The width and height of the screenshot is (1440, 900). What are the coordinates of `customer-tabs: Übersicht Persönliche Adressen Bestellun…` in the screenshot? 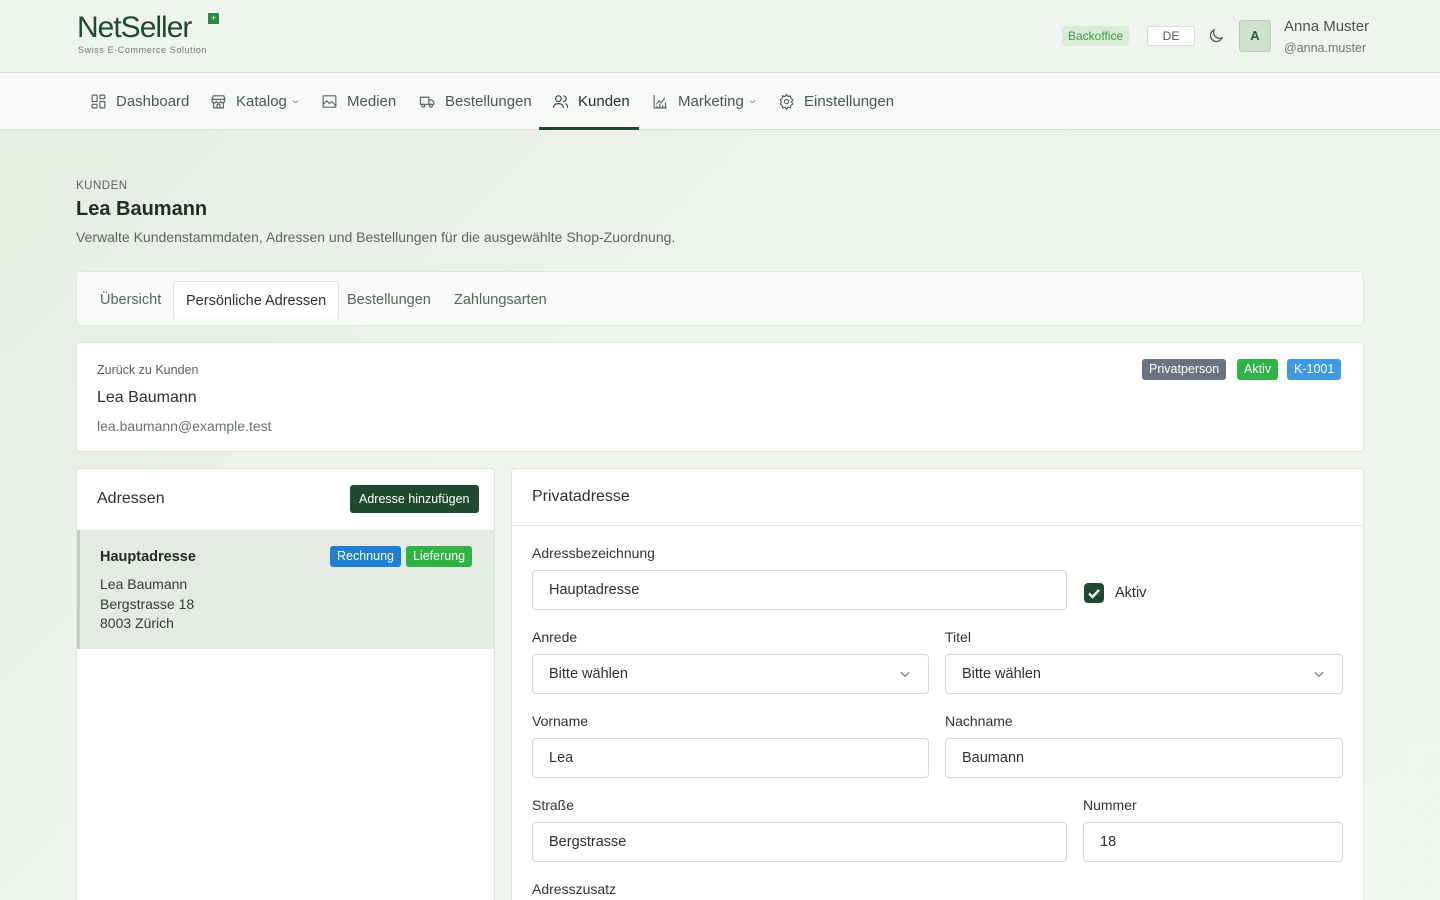 It's located at (720, 298).